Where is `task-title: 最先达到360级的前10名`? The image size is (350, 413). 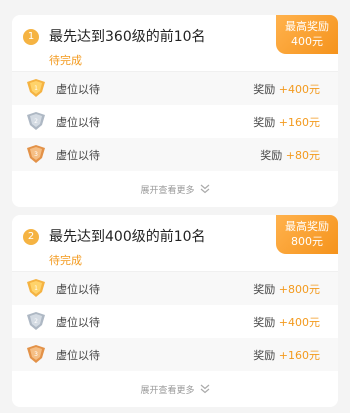
task-title: 最先达到360级的前10名 is located at coordinates (127, 37).